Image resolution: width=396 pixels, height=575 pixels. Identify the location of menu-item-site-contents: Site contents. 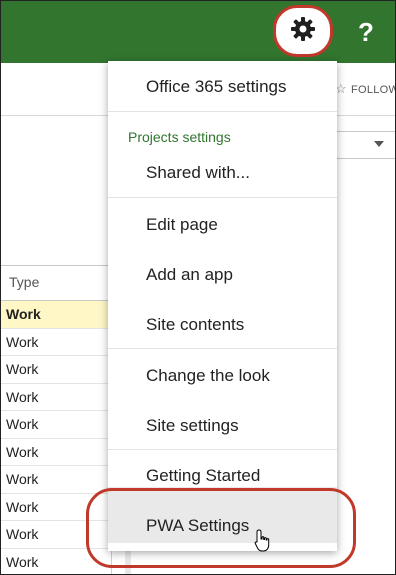
(222, 325).